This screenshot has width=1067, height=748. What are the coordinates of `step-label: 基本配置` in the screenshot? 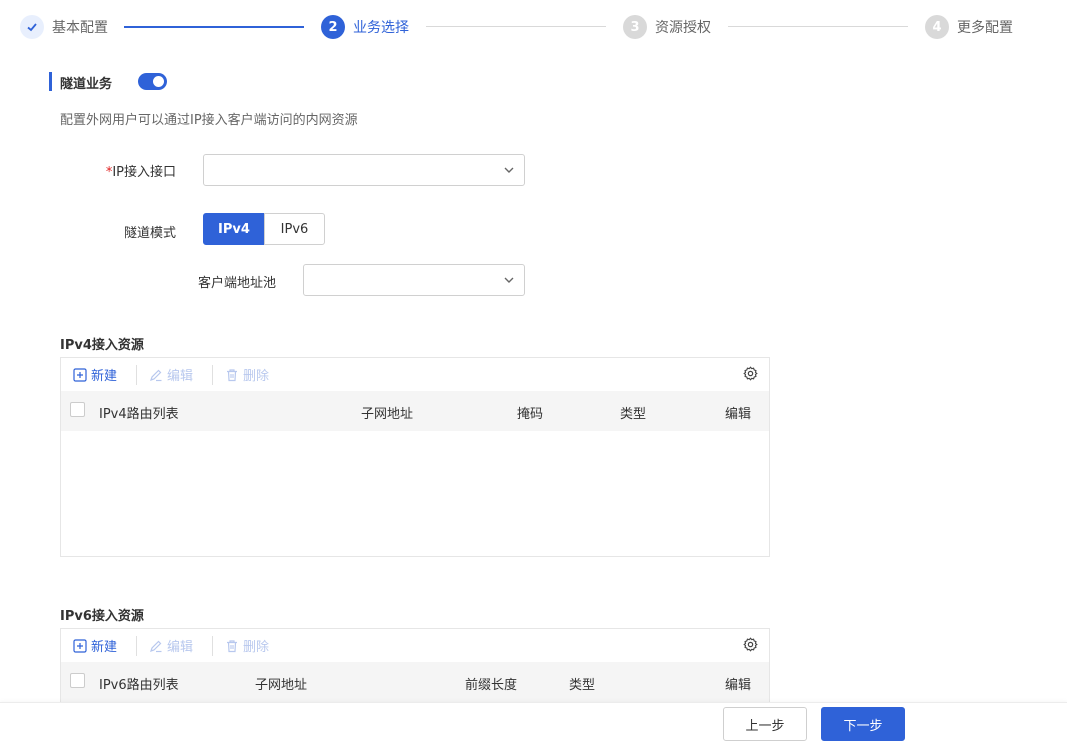 It's located at (80, 28).